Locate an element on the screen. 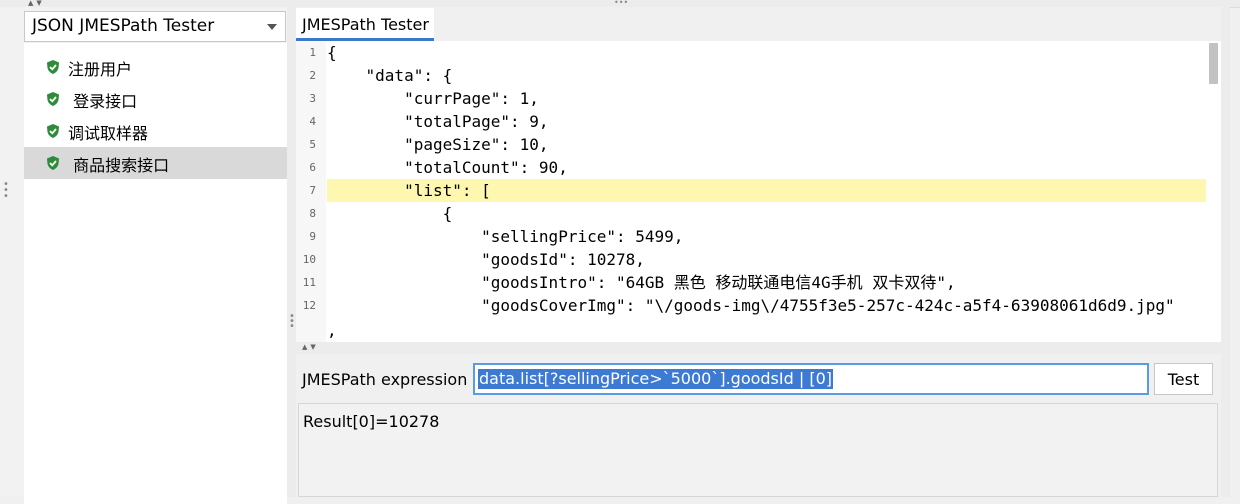 Image resolution: width=1240 pixels, height=504 pixels. sampler-selector-value: JSON JMESPath Tester is located at coordinates (123, 26).